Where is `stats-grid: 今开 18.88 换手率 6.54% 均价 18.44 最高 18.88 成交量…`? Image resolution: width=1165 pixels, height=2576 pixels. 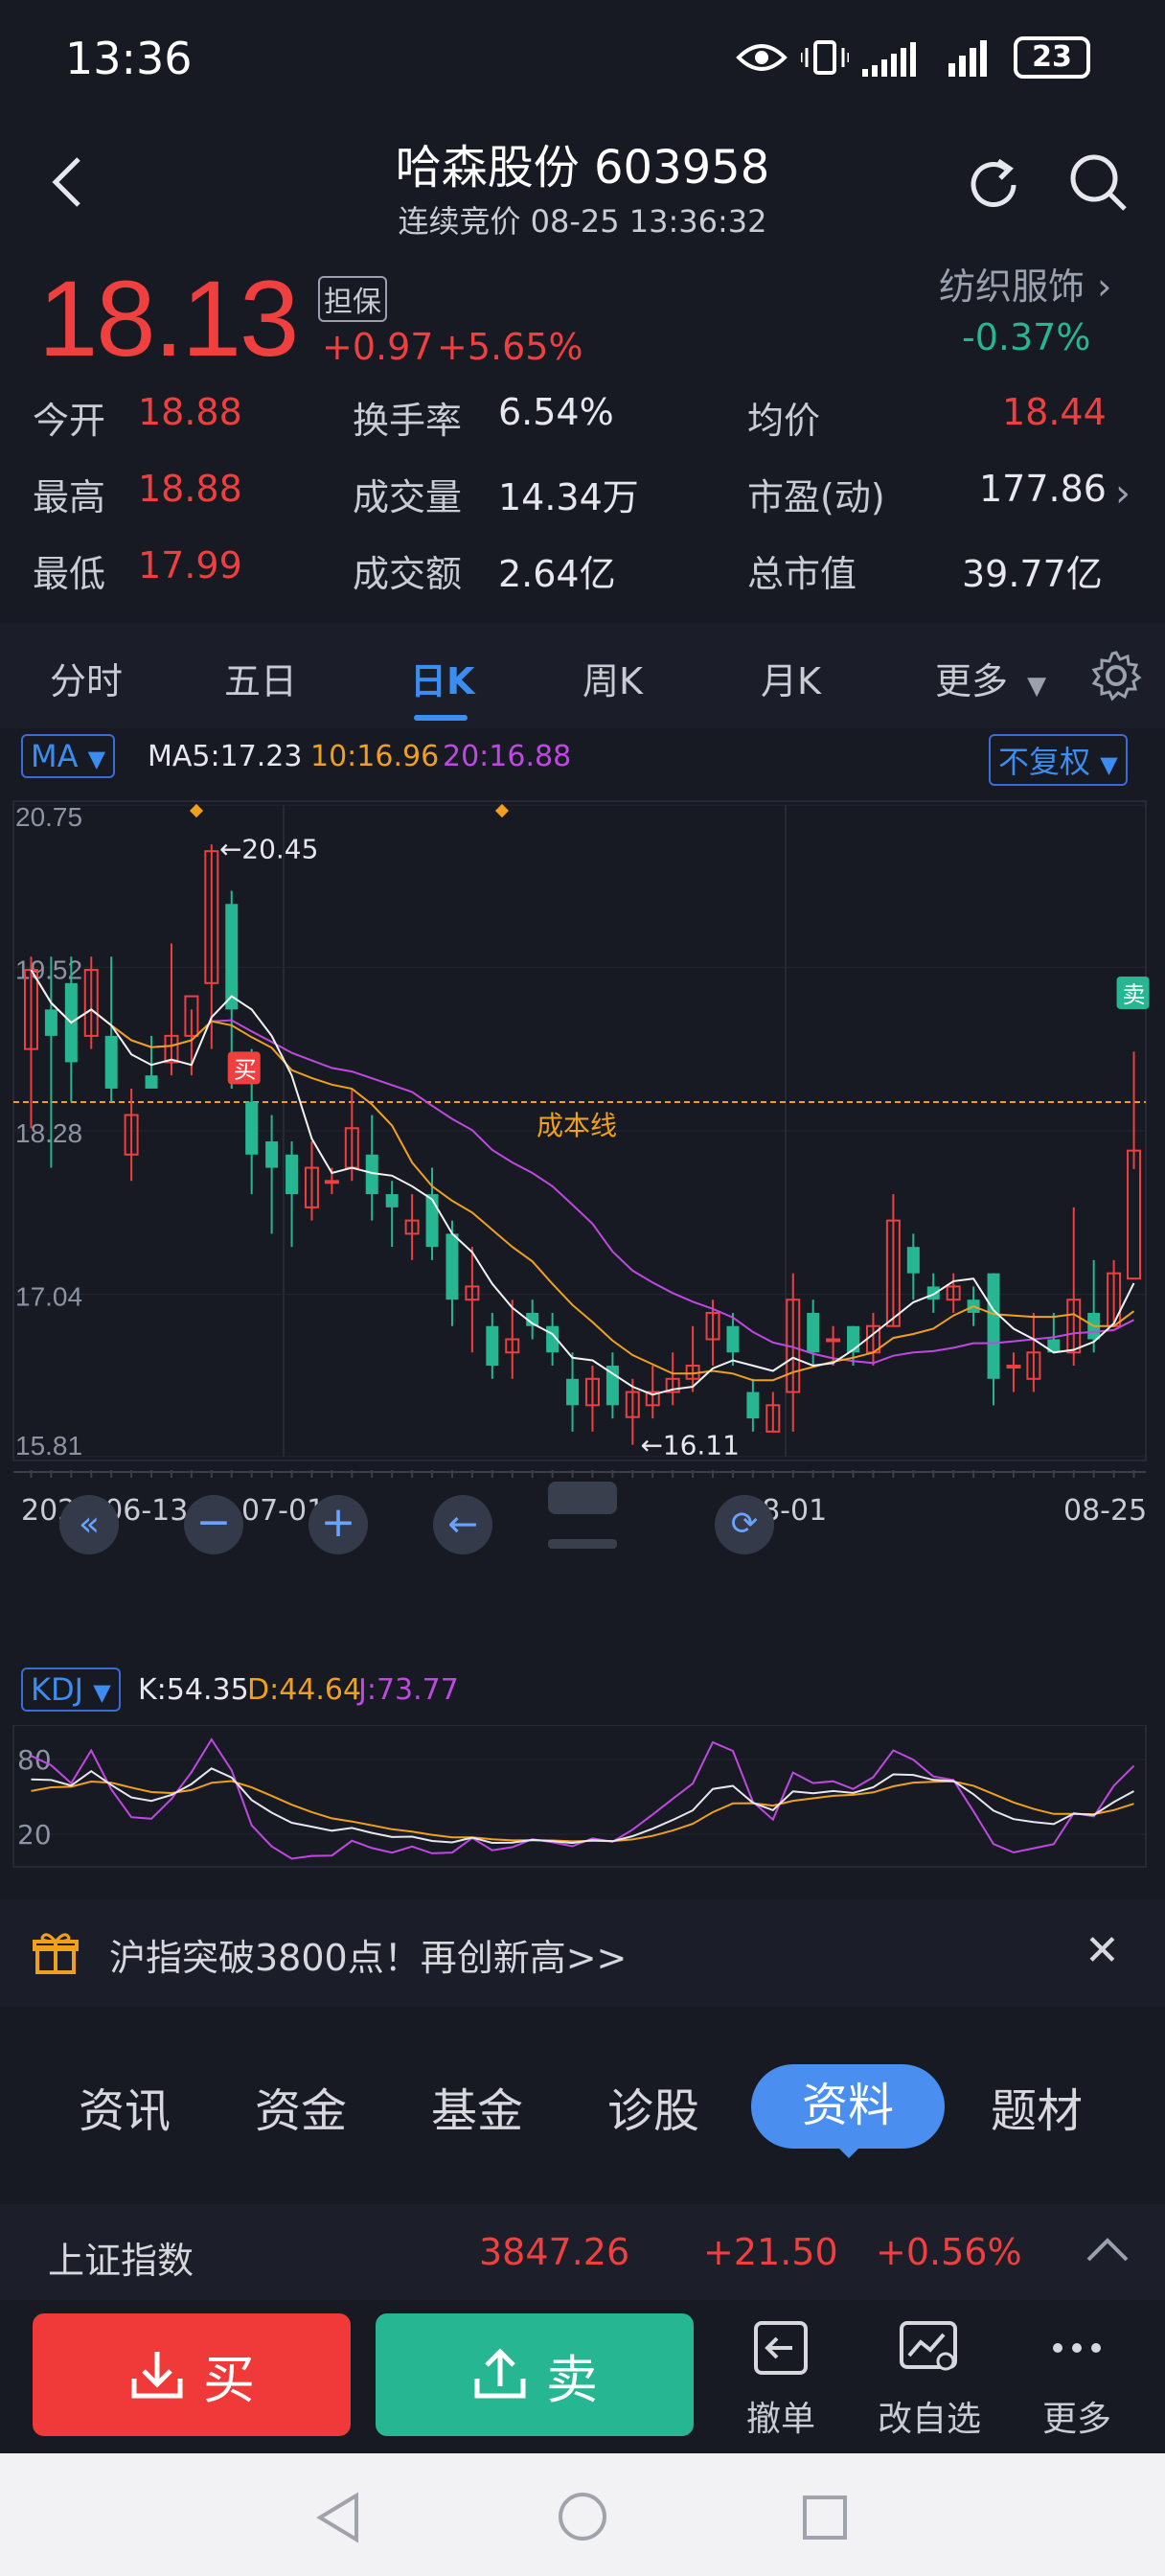
stats-grid: 今开 18.88 换手率 6.54% 均价 18.44 最高 18.88 成交量… is located at coordinates (582, 500).